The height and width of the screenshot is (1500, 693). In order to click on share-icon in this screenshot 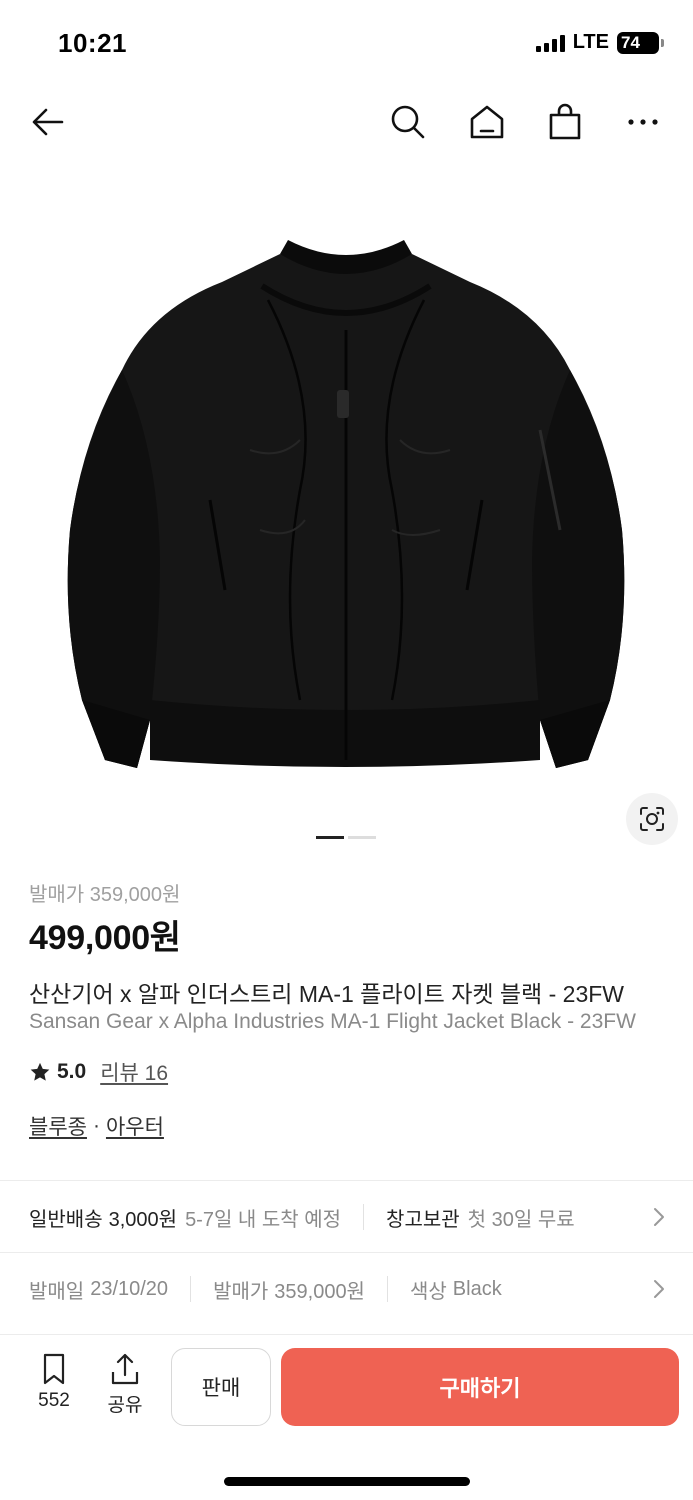, I will do `click(125, 1369)`.